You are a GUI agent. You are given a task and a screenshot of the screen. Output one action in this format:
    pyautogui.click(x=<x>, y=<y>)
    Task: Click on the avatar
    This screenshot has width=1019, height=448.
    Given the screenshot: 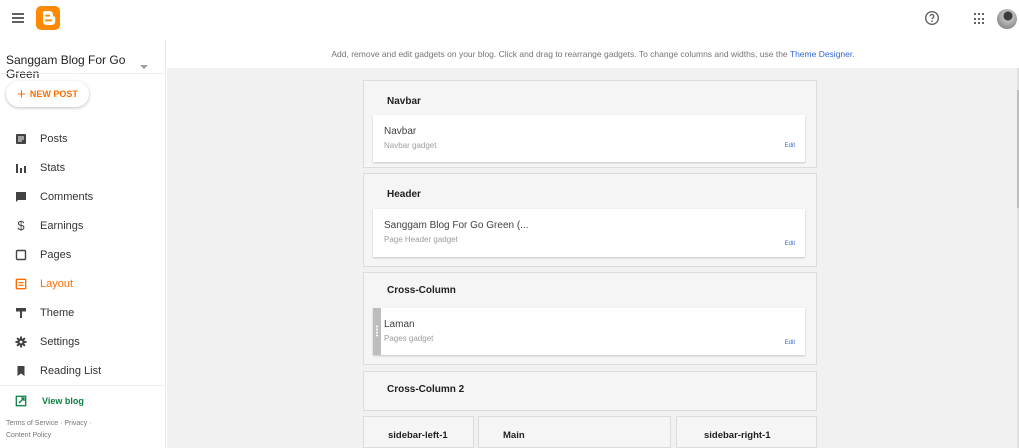 What is the action you would take?
    pyautogui.click(x=1007, y=19)
    